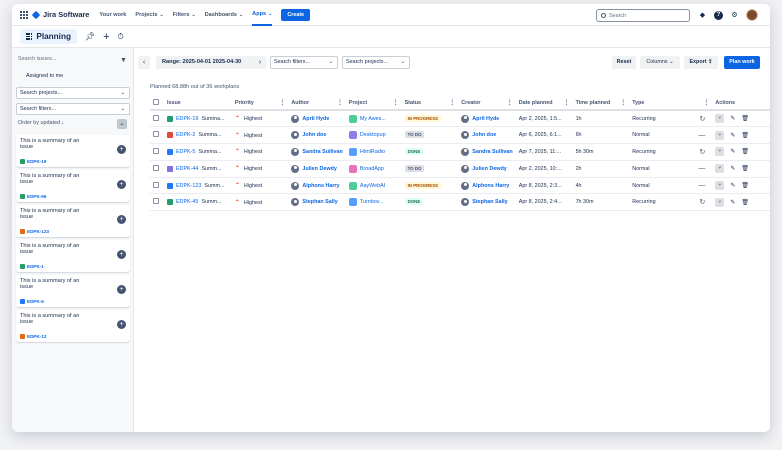 The width and height of the screenshot is (782, 450). What do you see at coordinates (671, 103) in the screenshot?
I see `col-type: Type ⋮` at bounding box center [671, 103].